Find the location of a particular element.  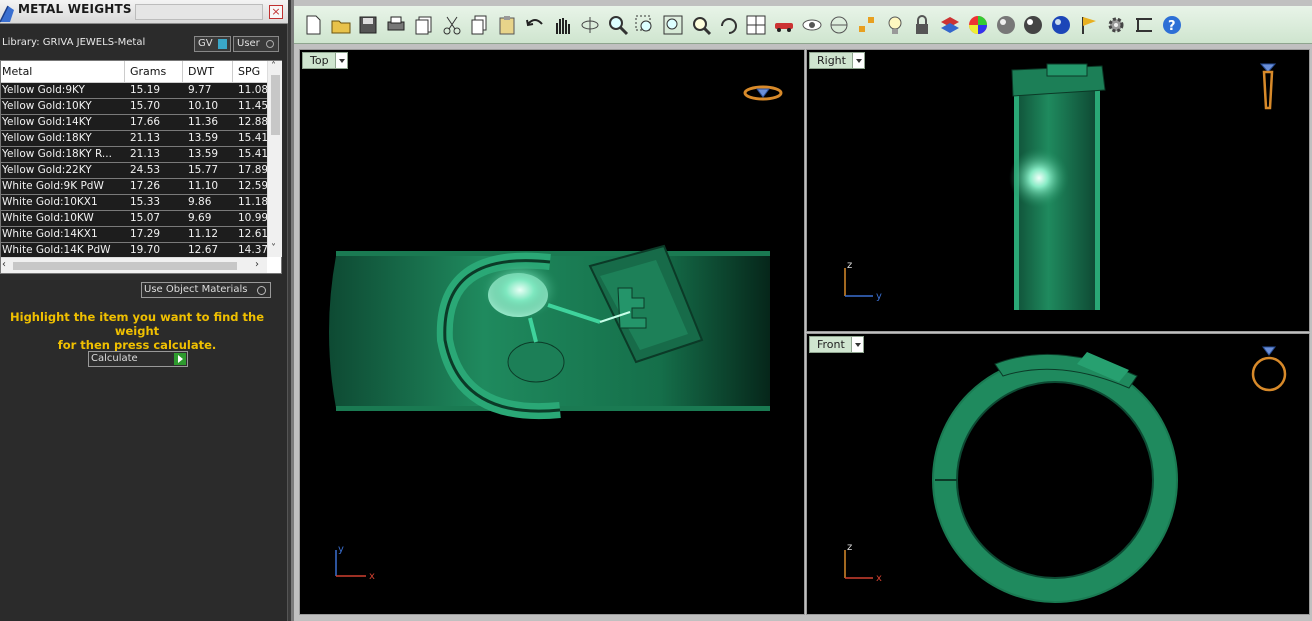

gv-toggle: GV is located at coordinates (212, 44).